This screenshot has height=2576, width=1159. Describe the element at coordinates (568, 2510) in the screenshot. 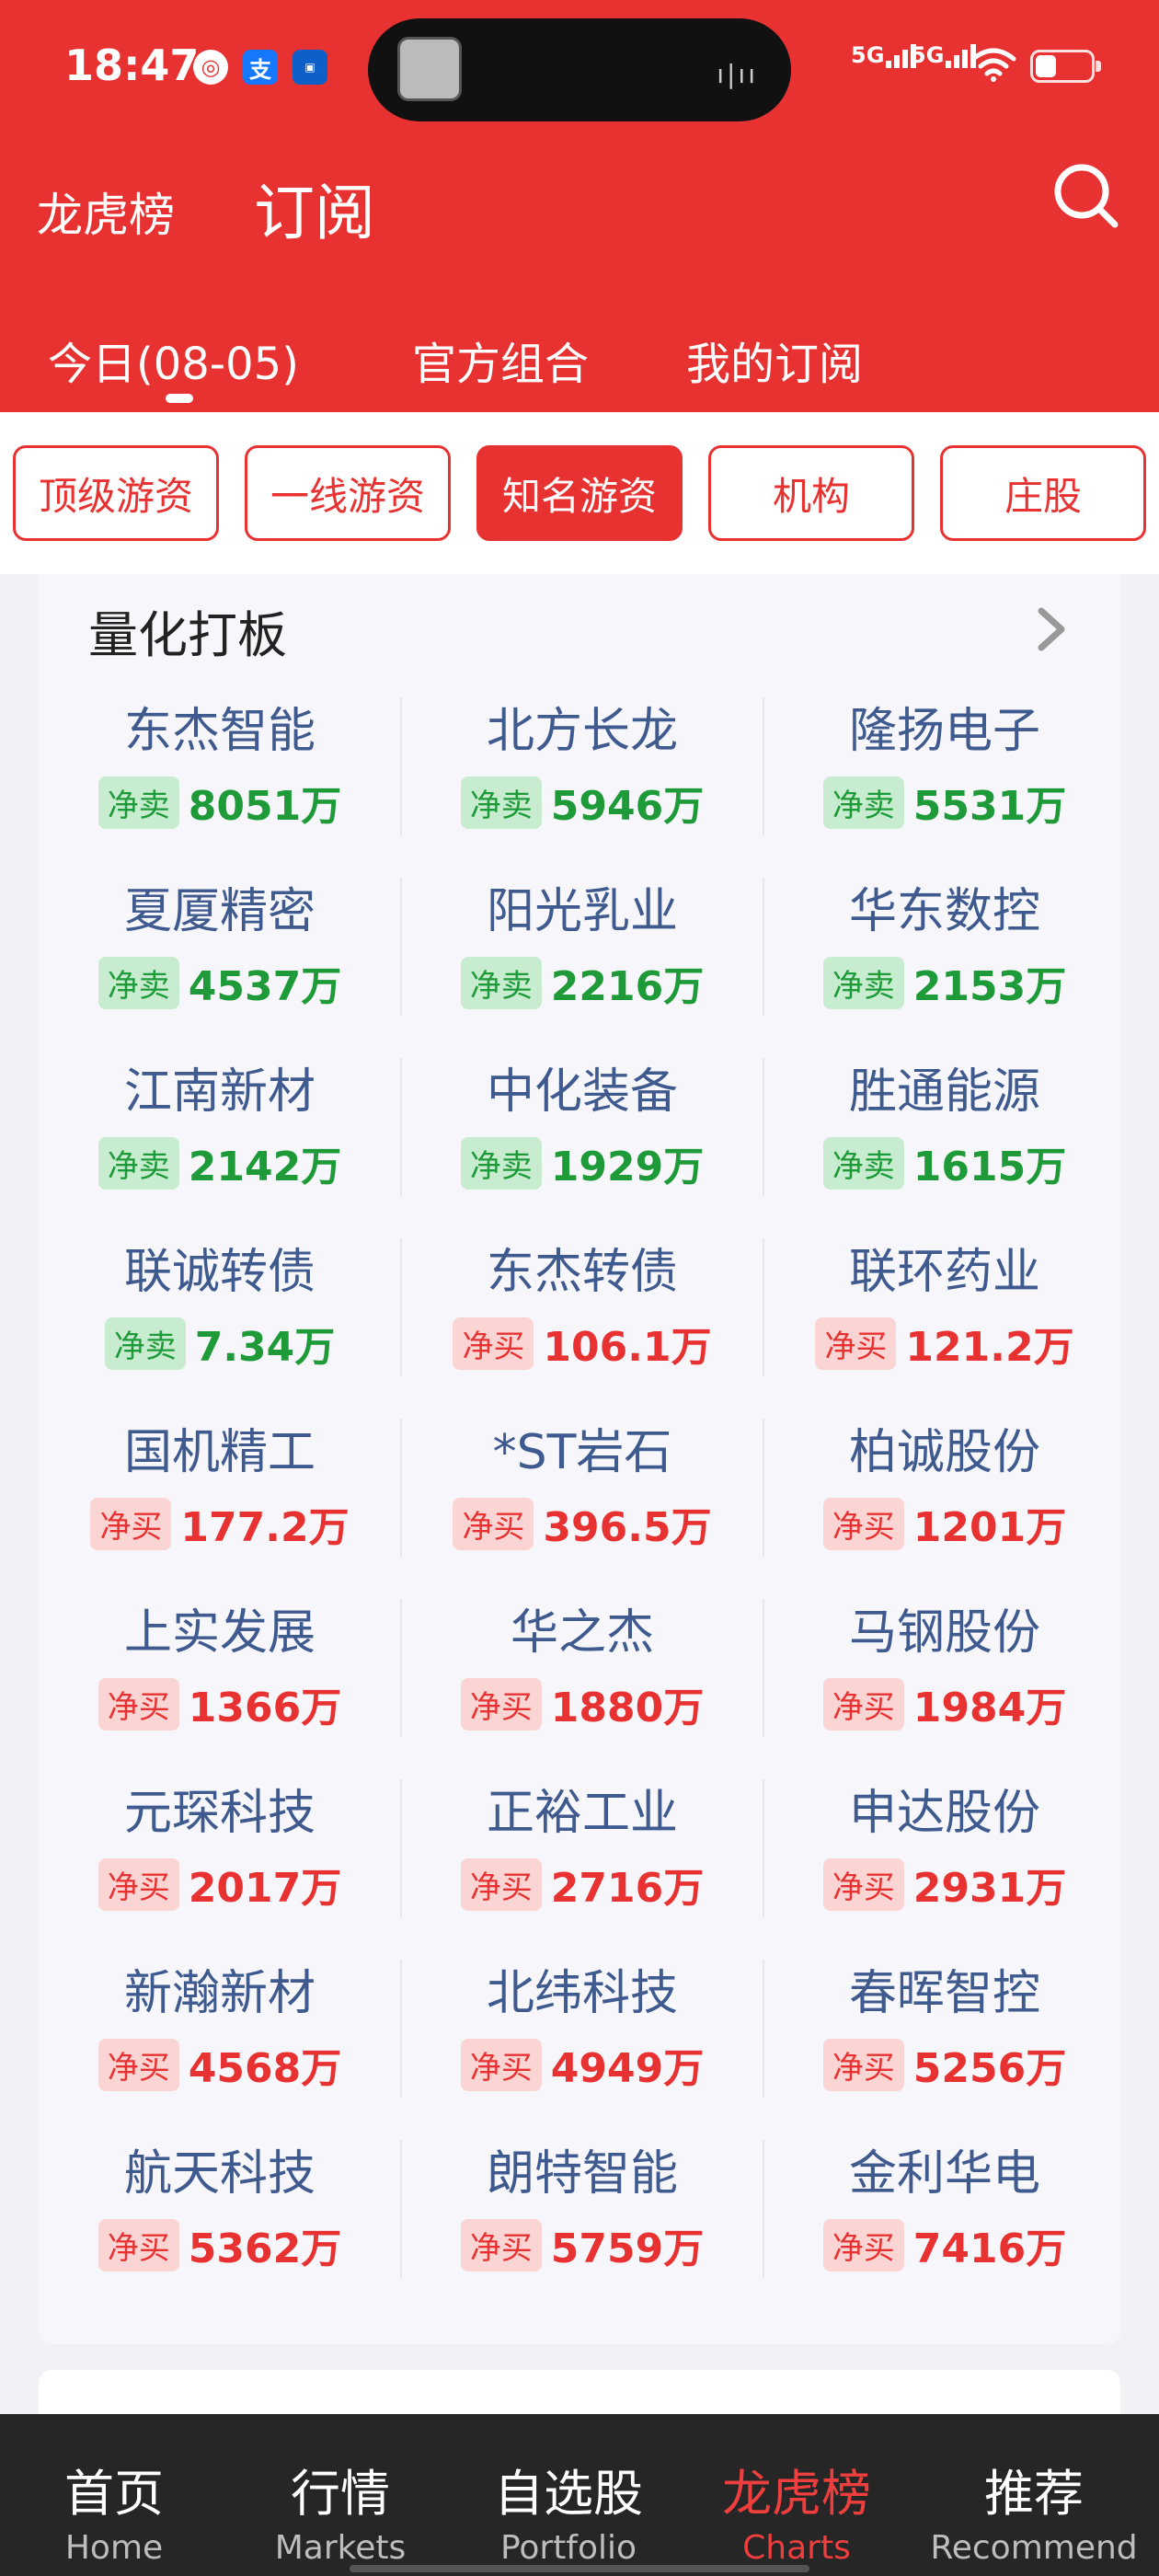

I see `nav-portfolio: 自选股 Portfolio` at that location.